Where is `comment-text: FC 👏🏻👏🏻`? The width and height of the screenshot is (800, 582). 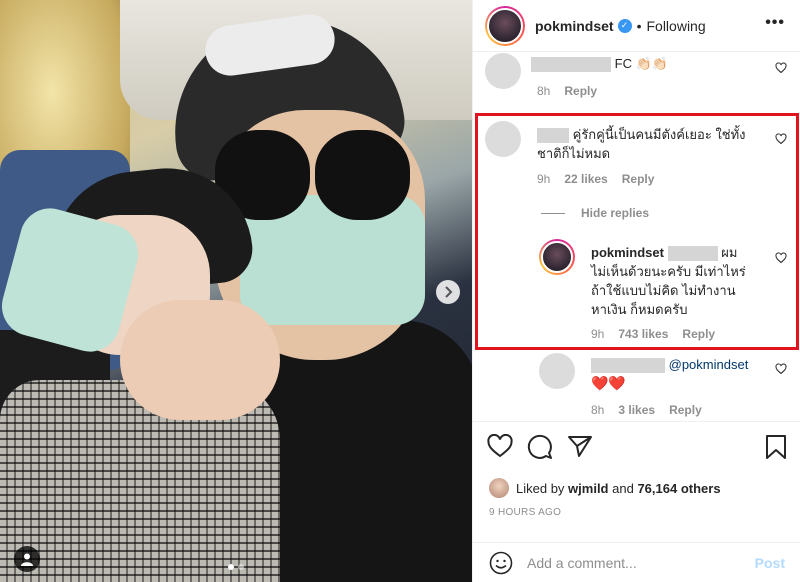 comment-text: FC 👏🏻👏🏻 is located at coordinates (599, 63).